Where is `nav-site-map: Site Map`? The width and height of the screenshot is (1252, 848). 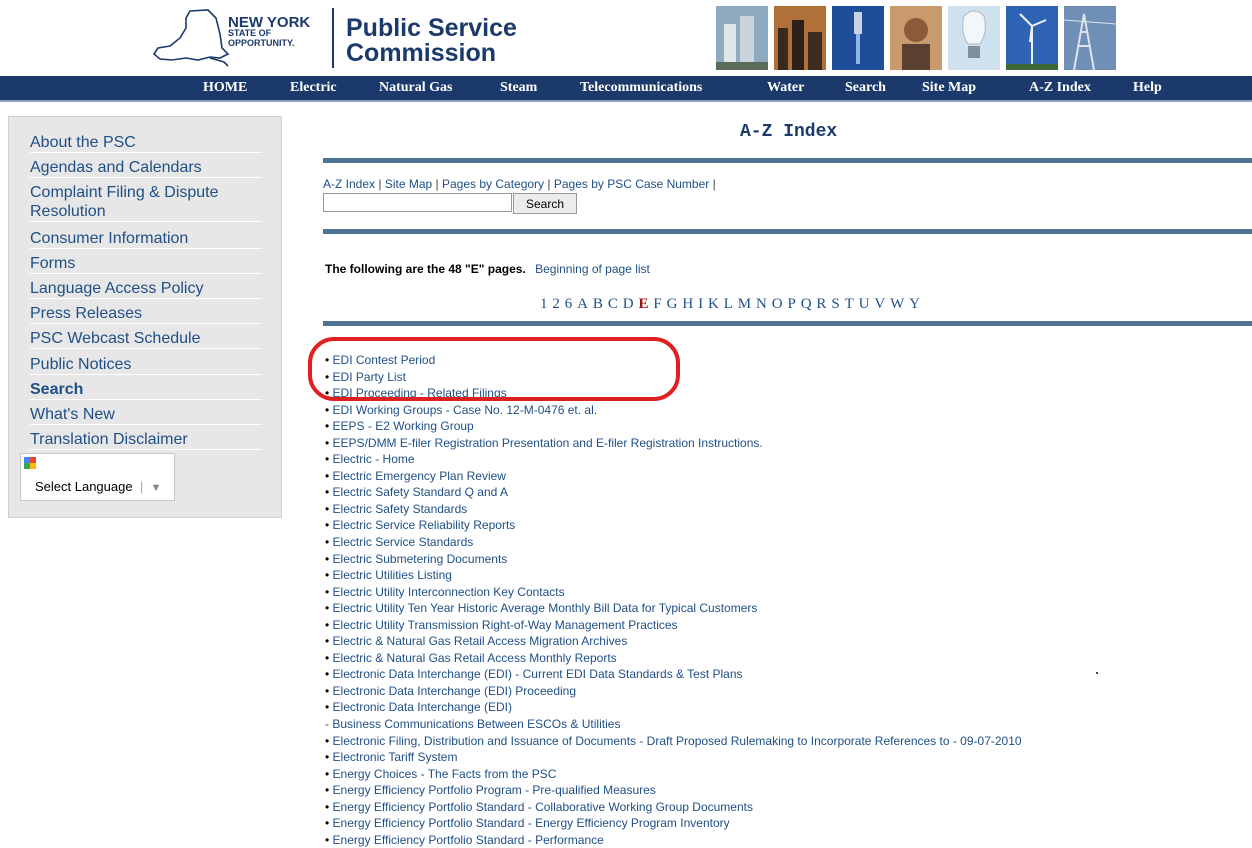 nav-site-map: Site Map is located at coordinates (949, 88).